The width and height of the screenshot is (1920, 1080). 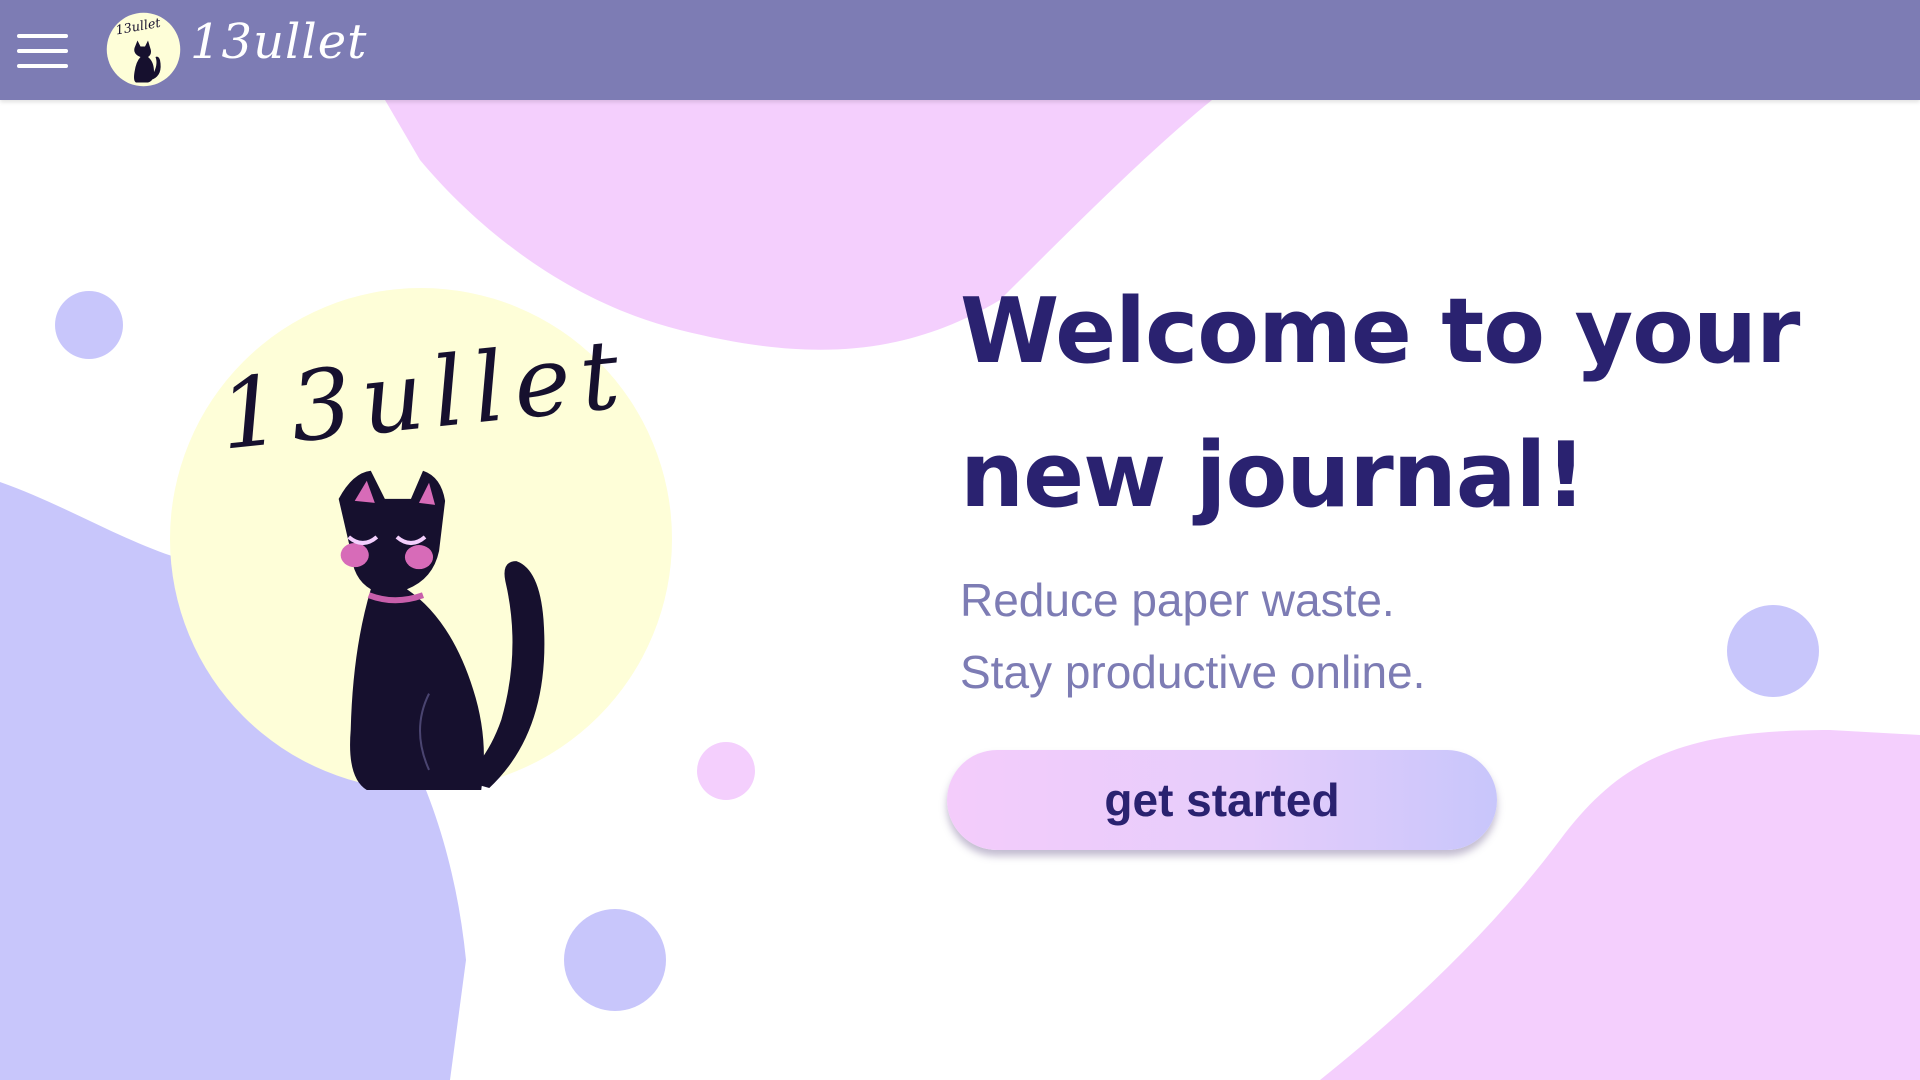 I want to click on headline-line-2: new journal!, so click(x=1273, y=475).